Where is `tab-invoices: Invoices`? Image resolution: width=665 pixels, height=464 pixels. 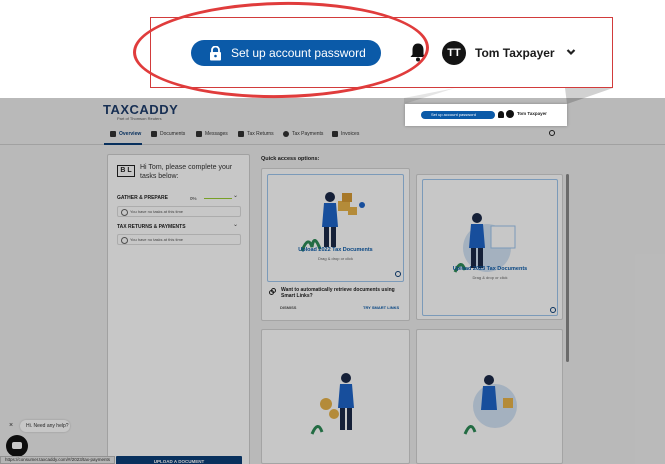 tab-invoices: Invoices is located at coordinates (345, 134).